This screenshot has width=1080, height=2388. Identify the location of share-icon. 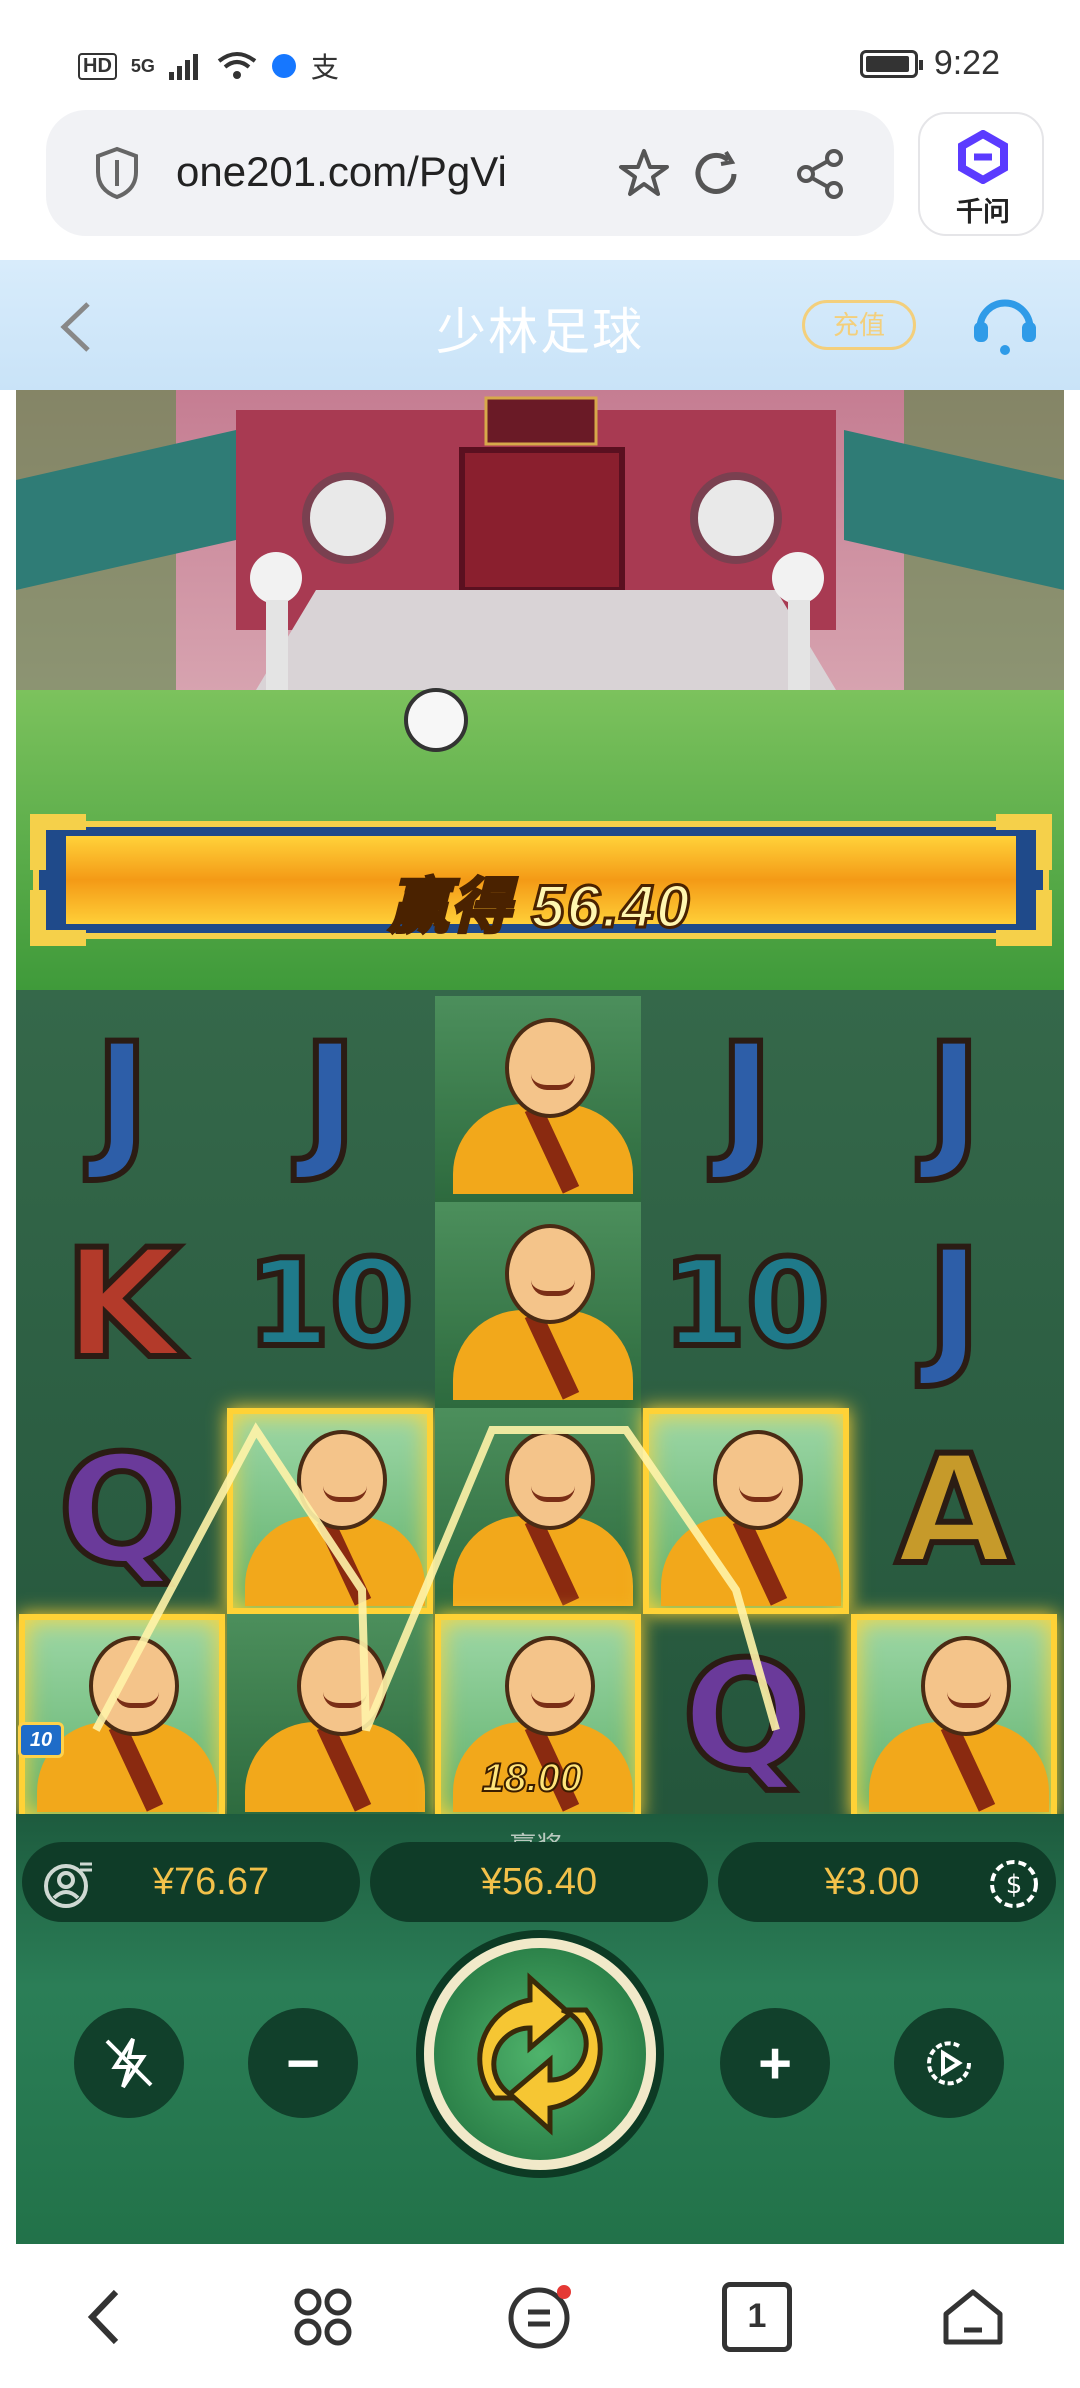
(820, 174).